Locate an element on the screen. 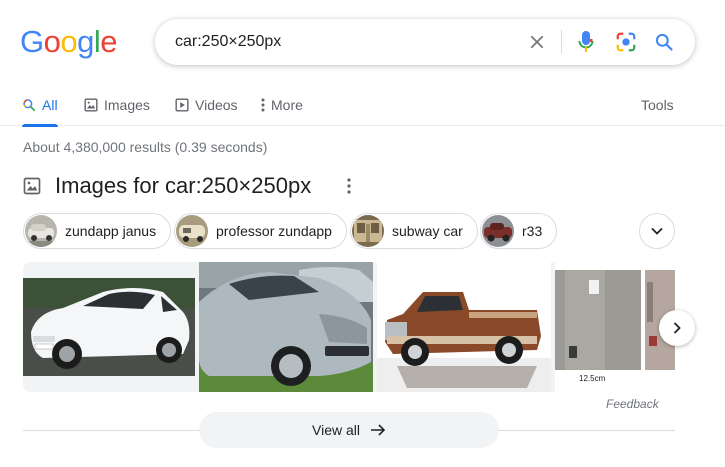 This screenshot has height=467, width=725. chip-professor-zundapp: professor zundapp is located at coordinates (260, 231).